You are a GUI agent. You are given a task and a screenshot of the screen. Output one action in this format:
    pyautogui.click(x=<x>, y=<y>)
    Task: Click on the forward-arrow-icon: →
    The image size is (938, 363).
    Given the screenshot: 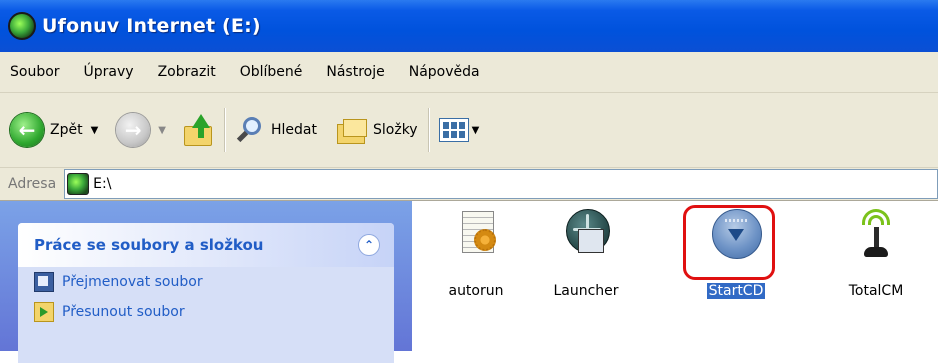 What is the action you would take?
    pyautogui.click(x=133, y=130)
    